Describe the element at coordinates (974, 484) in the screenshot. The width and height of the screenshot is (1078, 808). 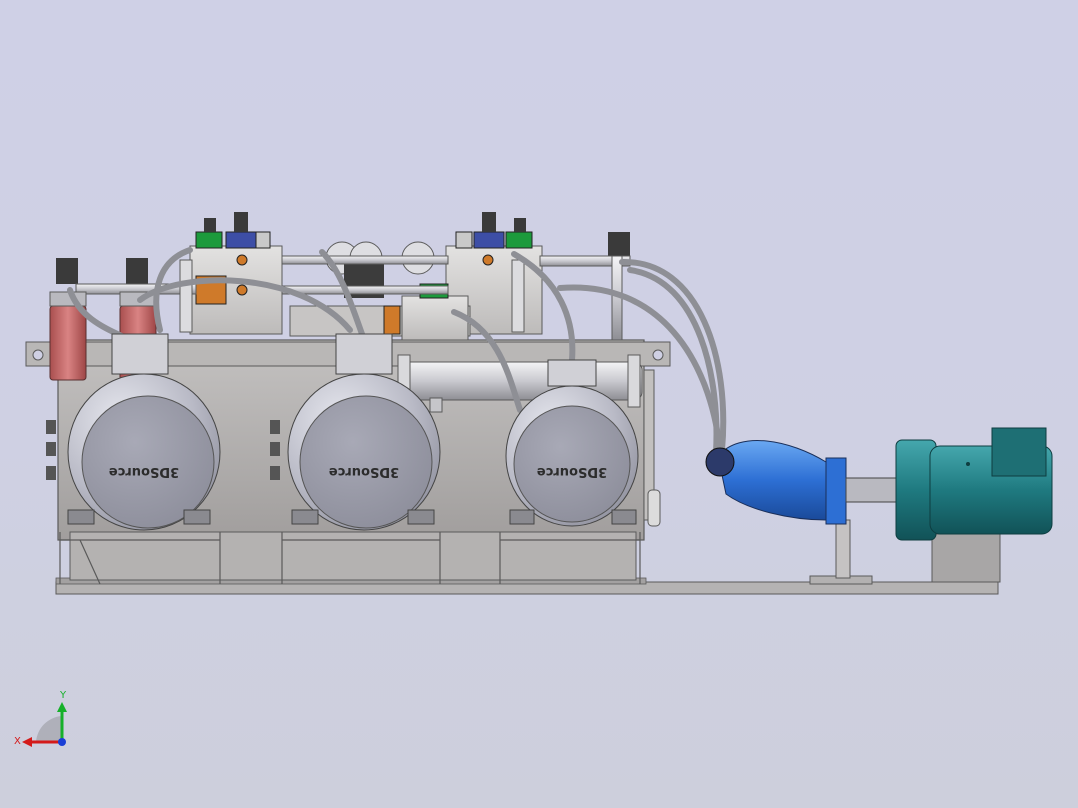
I see `drive-motor` at that location.